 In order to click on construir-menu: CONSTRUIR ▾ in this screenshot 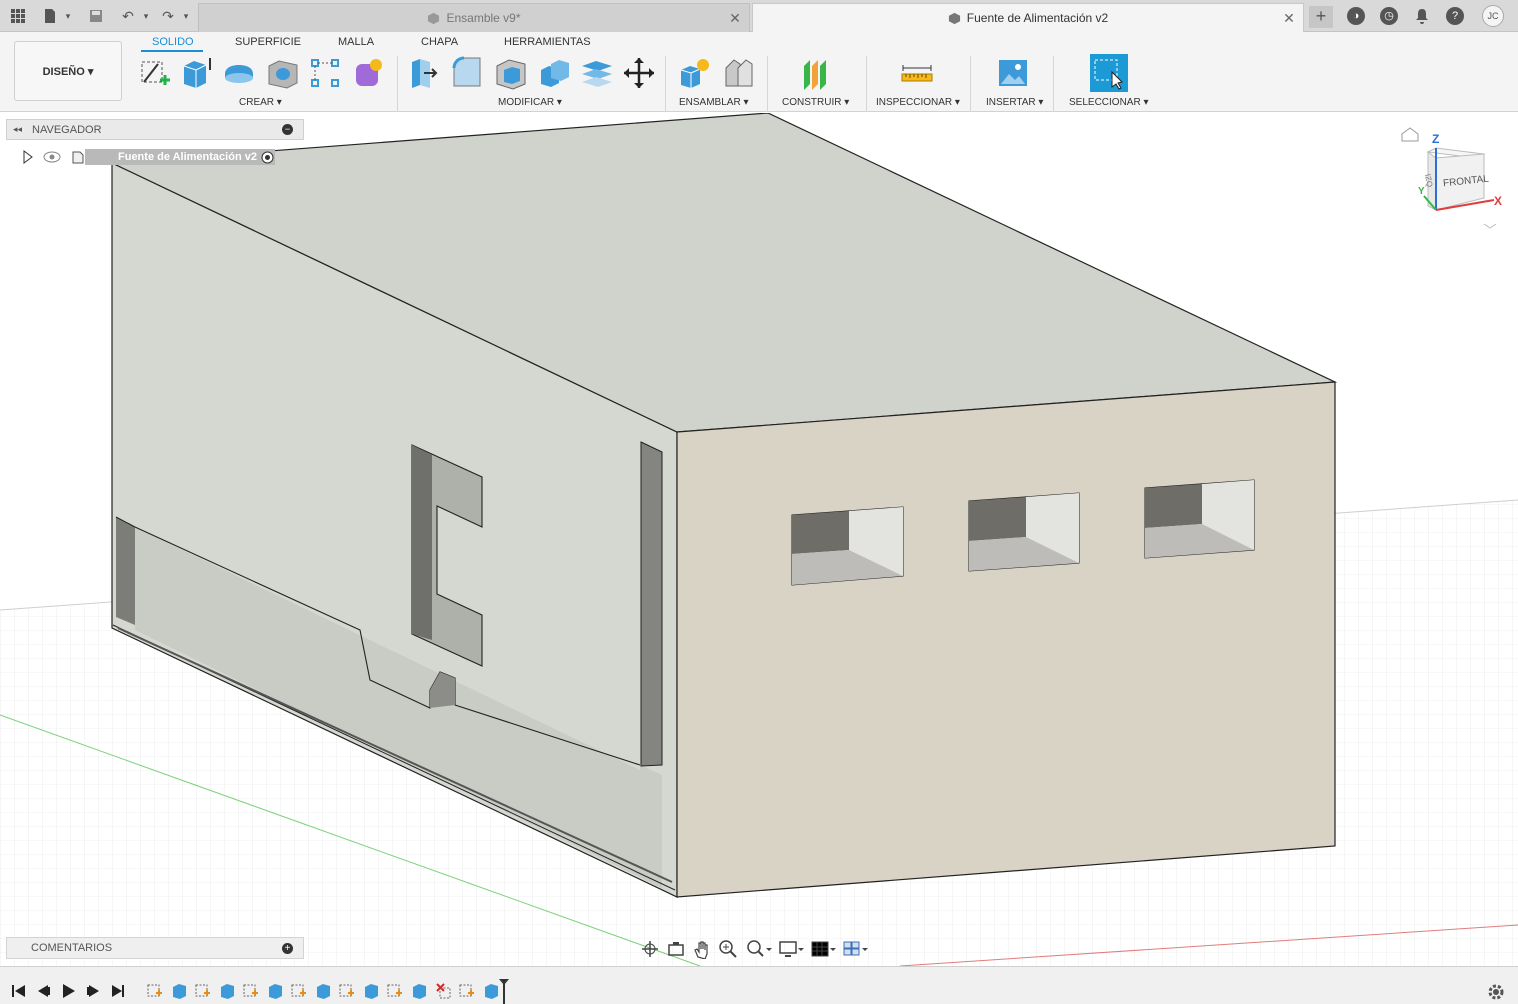, I will do `click(815, 102)`.